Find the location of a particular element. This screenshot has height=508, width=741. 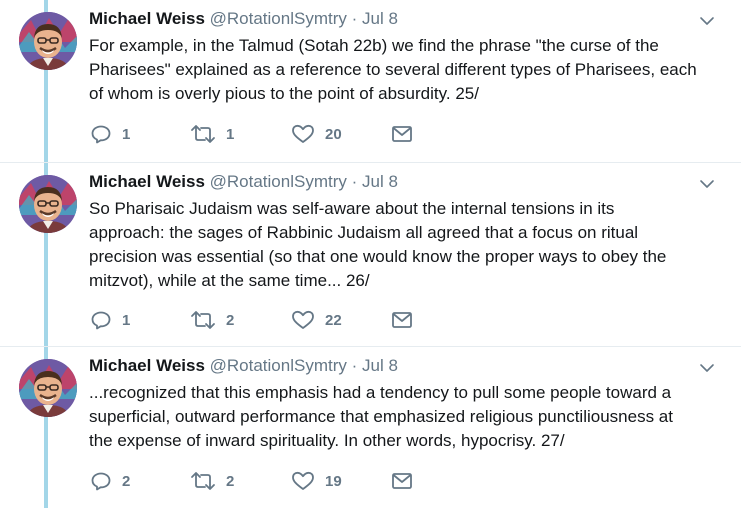

like-button: 19 is located at coordinates (316, 481).